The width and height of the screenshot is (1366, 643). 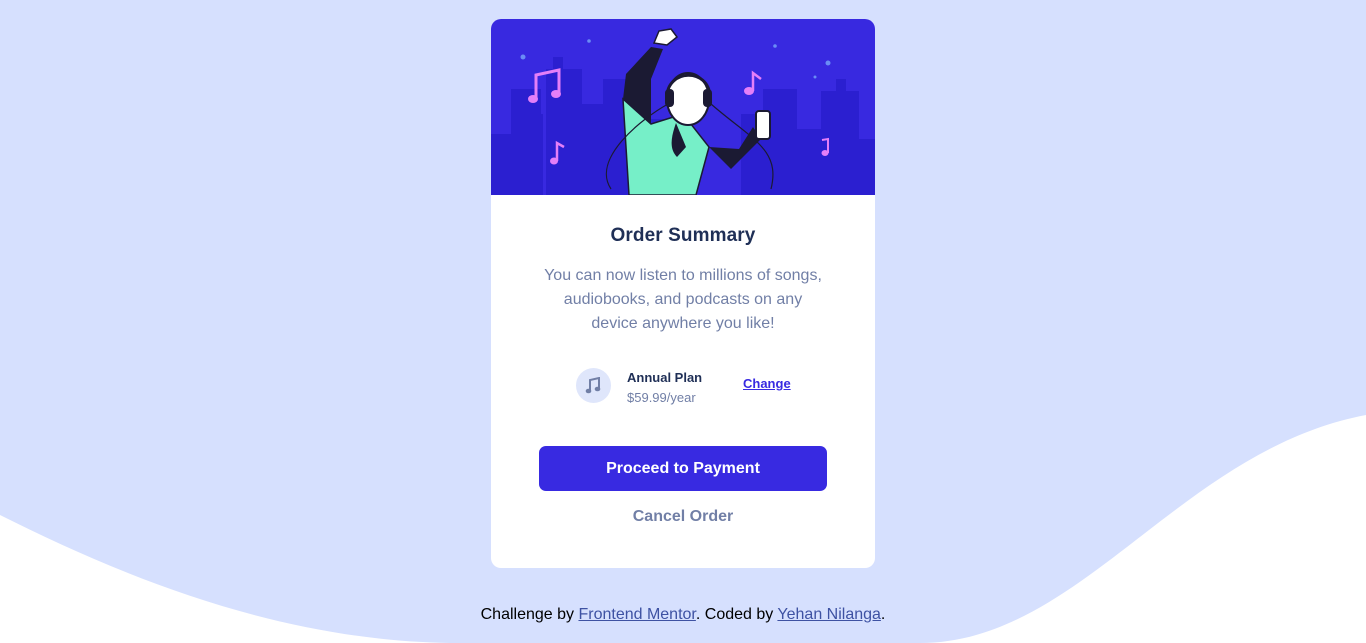 I want to click on hero-illustration, so click(x=683, y=107).